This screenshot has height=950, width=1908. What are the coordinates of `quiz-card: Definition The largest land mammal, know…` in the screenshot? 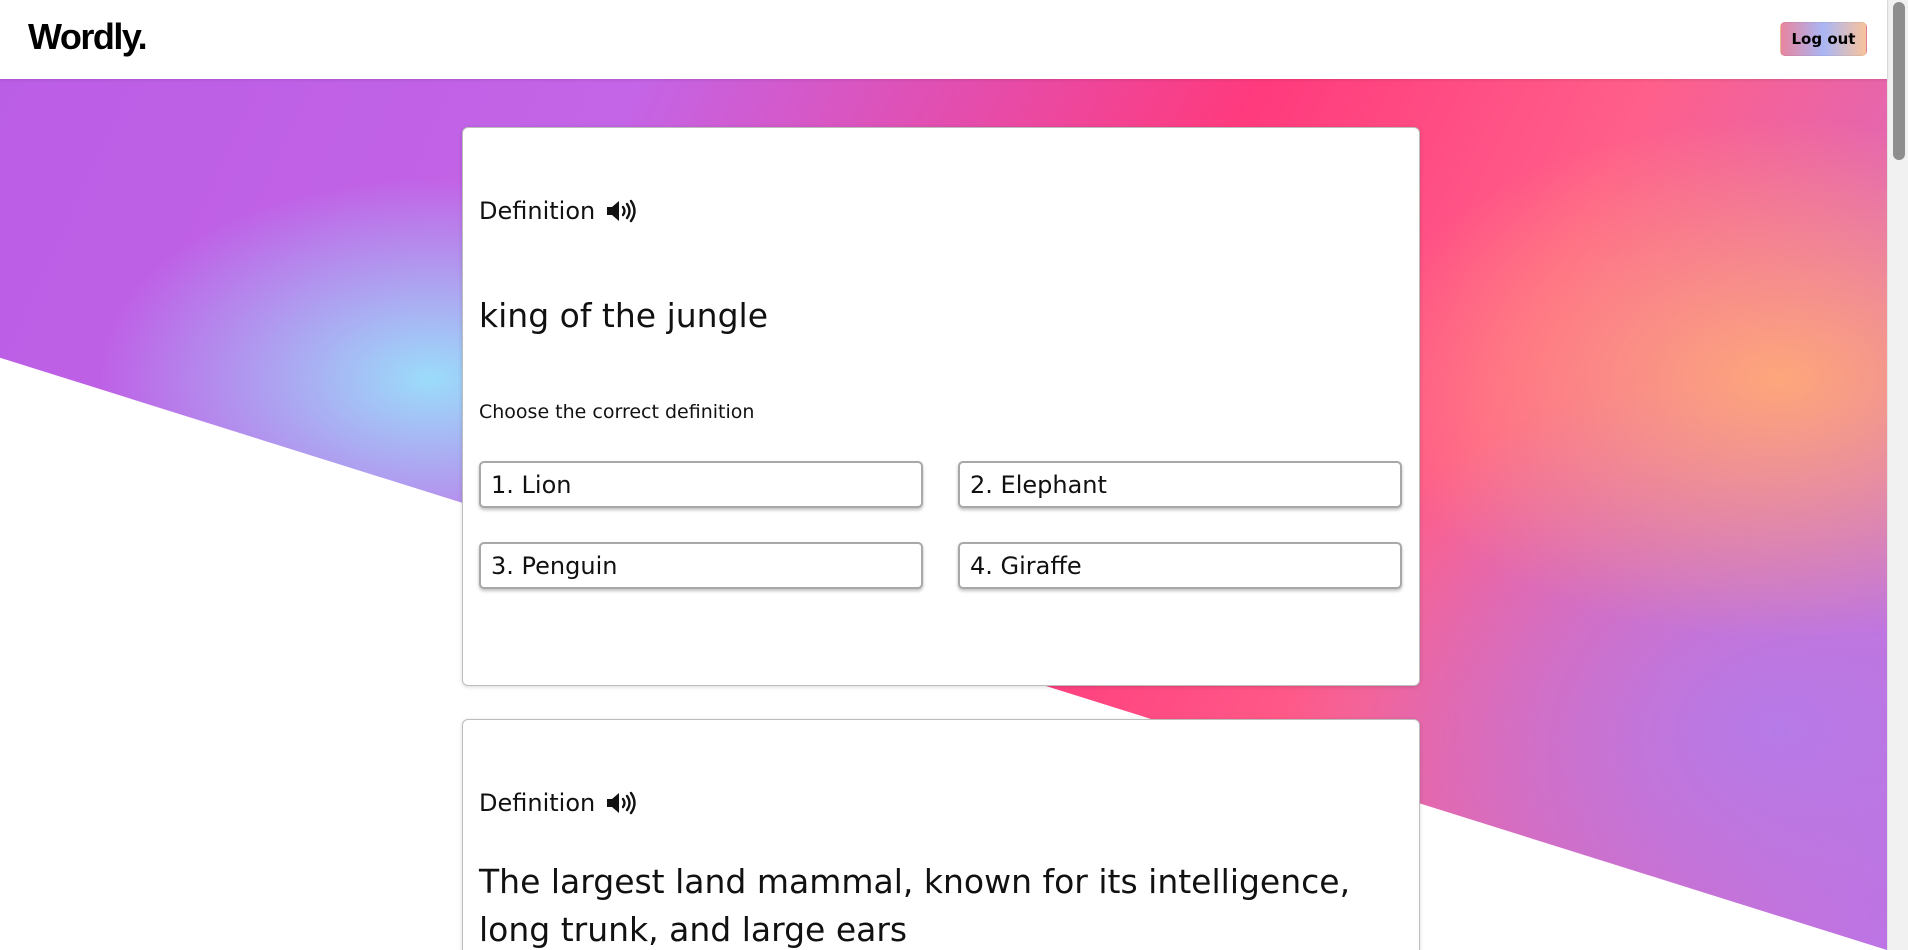 It's located at (941, 834).